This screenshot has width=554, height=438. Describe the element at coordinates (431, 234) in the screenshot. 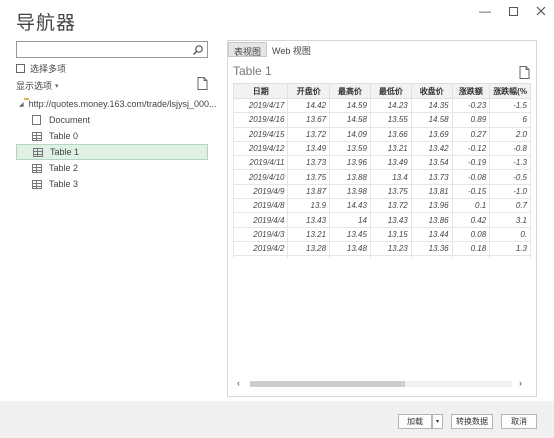

I see `table-cell: 13.44` at that location.